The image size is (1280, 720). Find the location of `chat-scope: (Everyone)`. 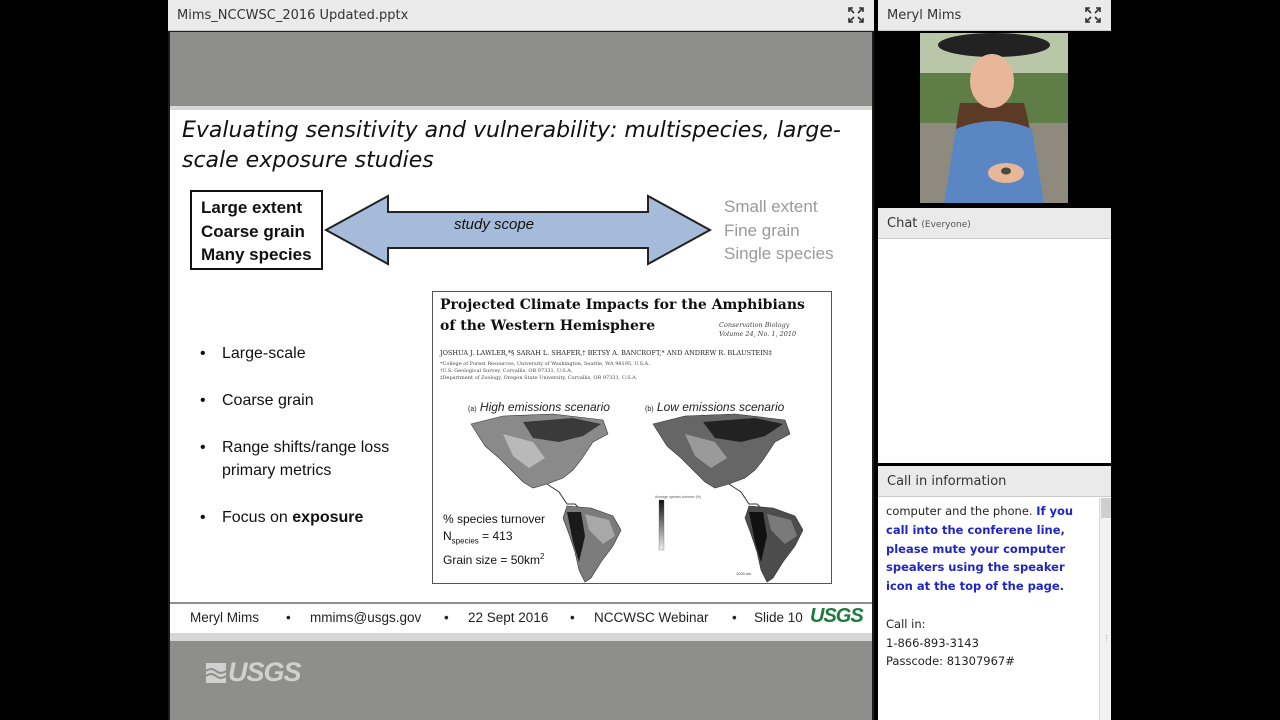

chat-scope: (Everyone) is located at coordinates (945, 225).